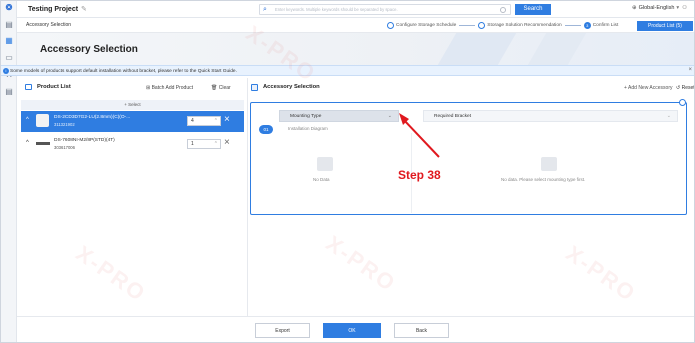 Image resolution: width=695 pixels, height=343 pixels. Describe the element at coordinates (587, 25) in the screenshot. I see `step-circle-icon: 3` at that location.